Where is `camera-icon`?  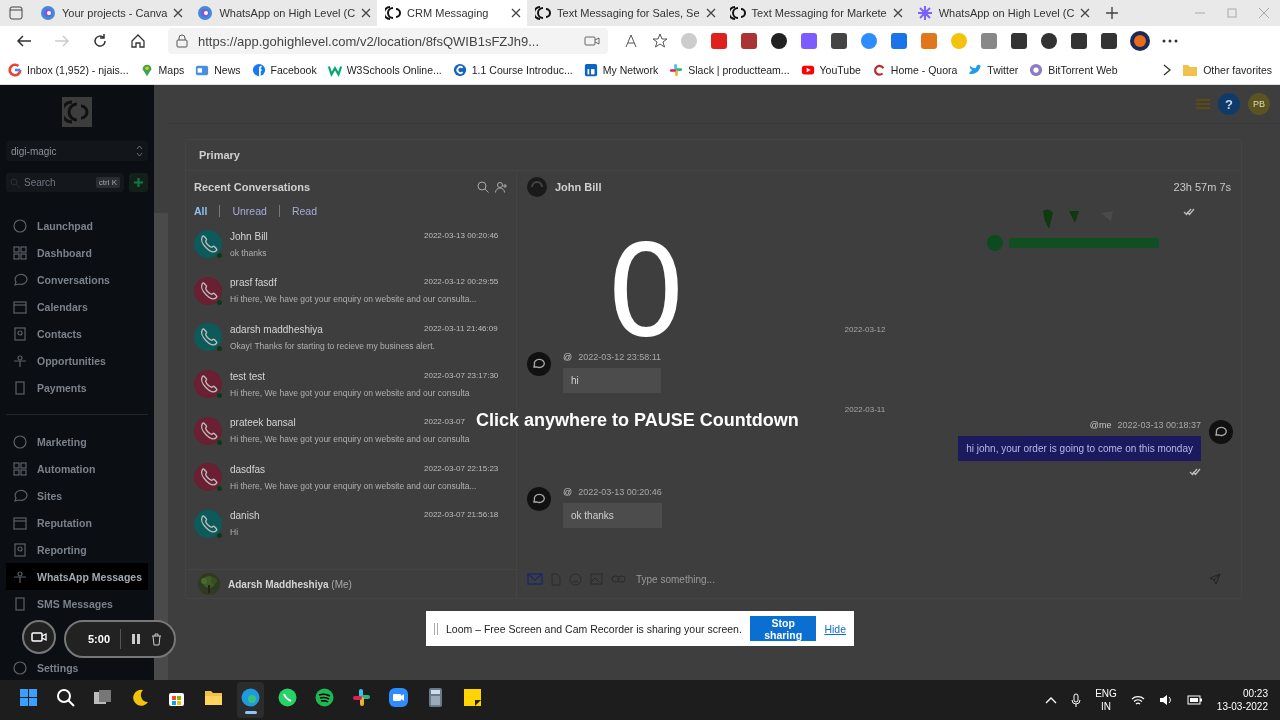
camera-icon is located at coordinates (592, 41).